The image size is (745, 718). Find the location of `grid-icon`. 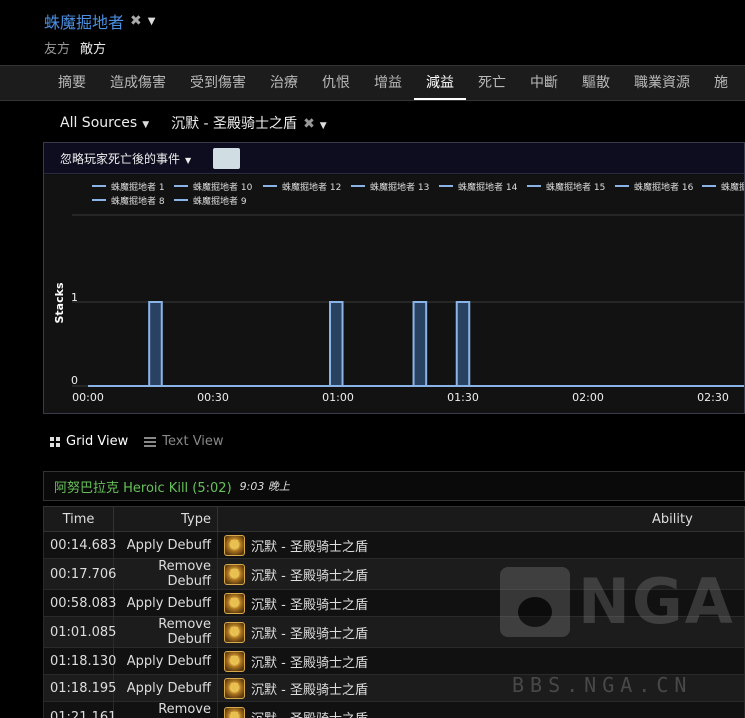

grid-icon is located at coordinates (55, 441).